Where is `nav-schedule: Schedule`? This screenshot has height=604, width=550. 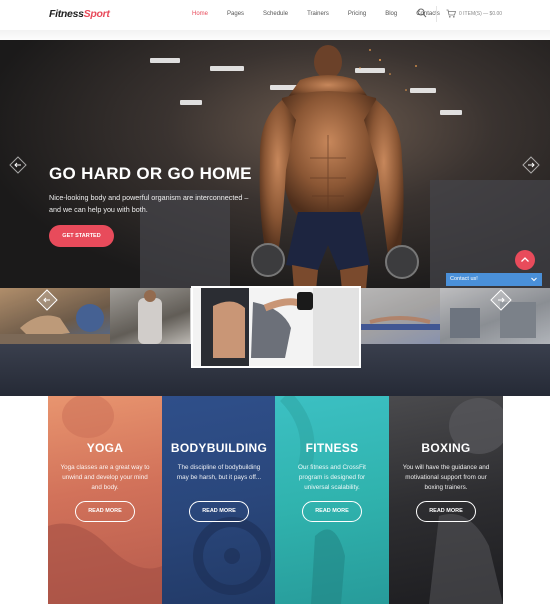
nav-schedule: Schedule is located at coordinates (275, 14).